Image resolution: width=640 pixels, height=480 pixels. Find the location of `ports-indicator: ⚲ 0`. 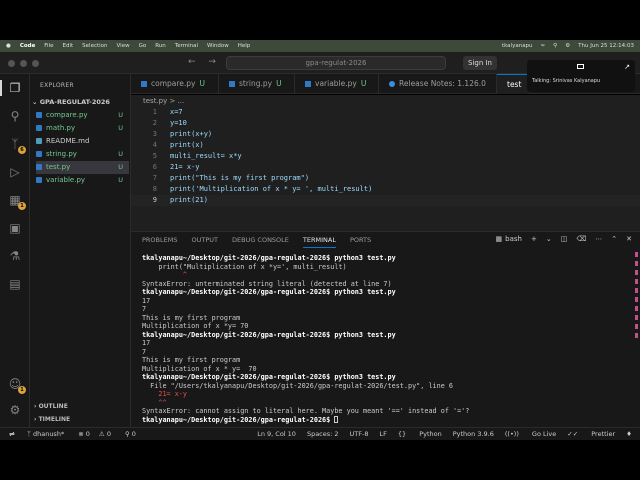

ports-indicator: ⚲ 0 is located at coordinates (134, 434).